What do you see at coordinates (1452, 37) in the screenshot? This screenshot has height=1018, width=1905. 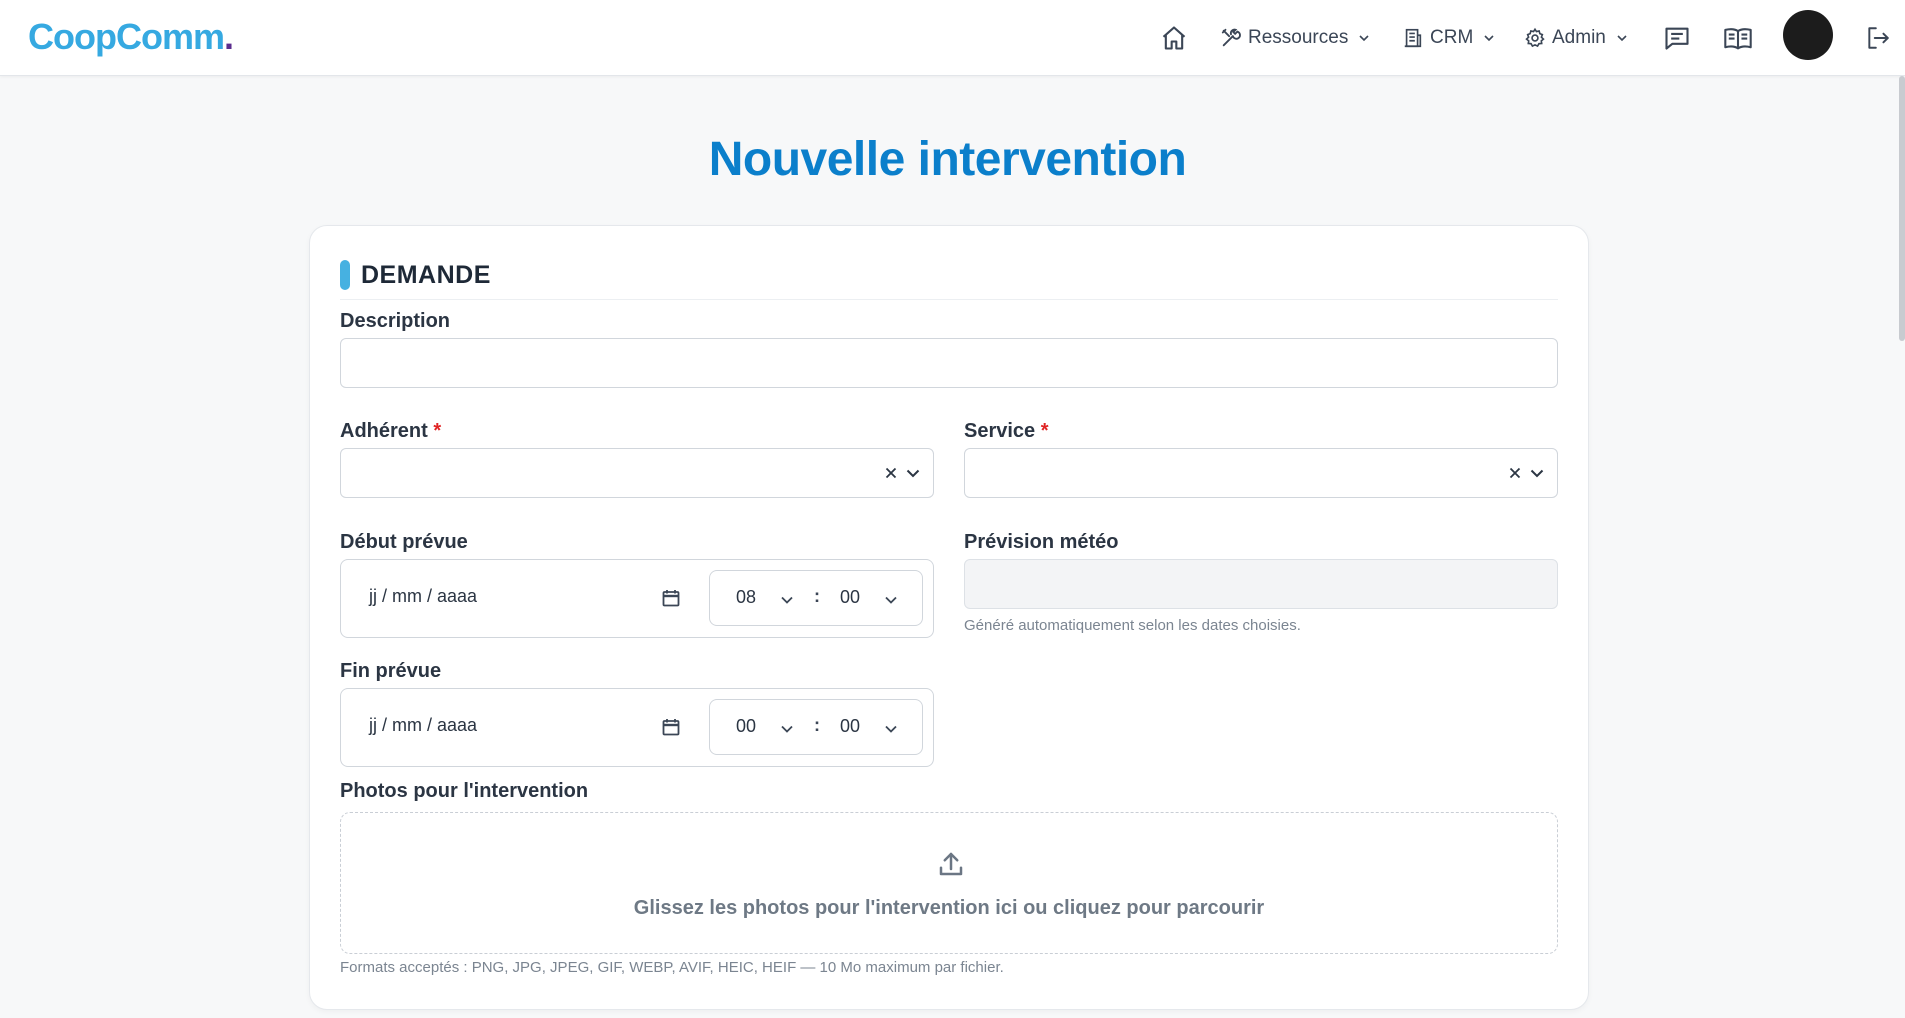 I see `nav-crm-label: CRM` at bounding box center [1452, 37].